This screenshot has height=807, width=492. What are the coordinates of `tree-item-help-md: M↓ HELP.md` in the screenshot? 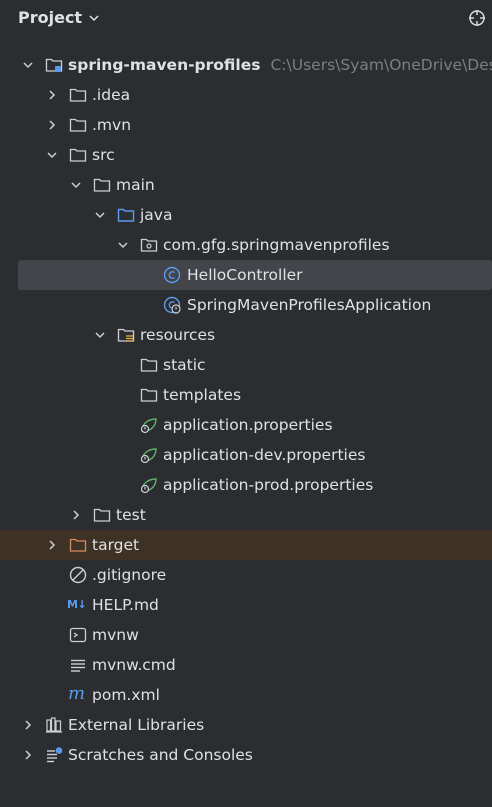 It's located at (246, 605).